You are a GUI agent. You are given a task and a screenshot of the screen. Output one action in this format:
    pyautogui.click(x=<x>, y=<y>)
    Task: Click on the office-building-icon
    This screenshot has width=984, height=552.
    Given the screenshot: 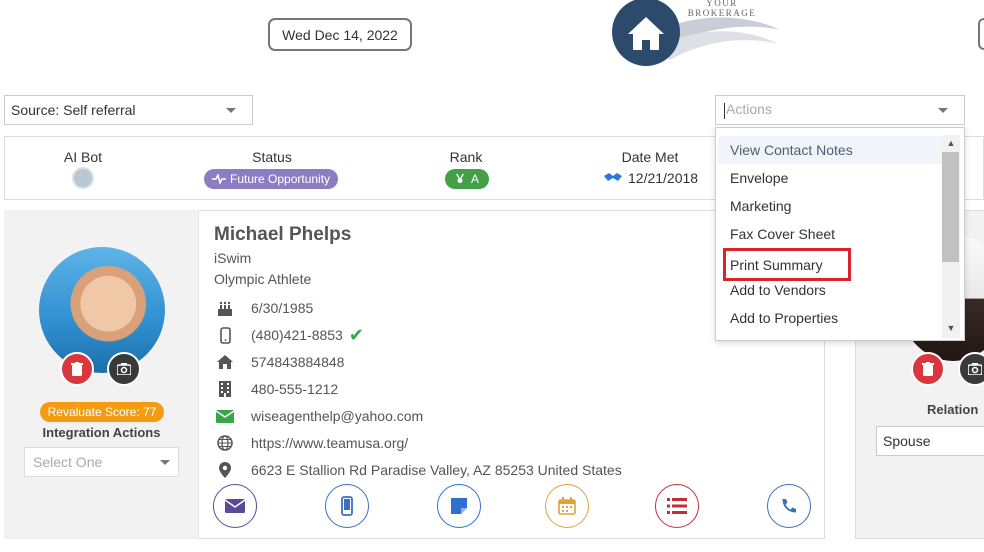 What is the action you would take?
    pyautogui.click(x=225, y=389)
    